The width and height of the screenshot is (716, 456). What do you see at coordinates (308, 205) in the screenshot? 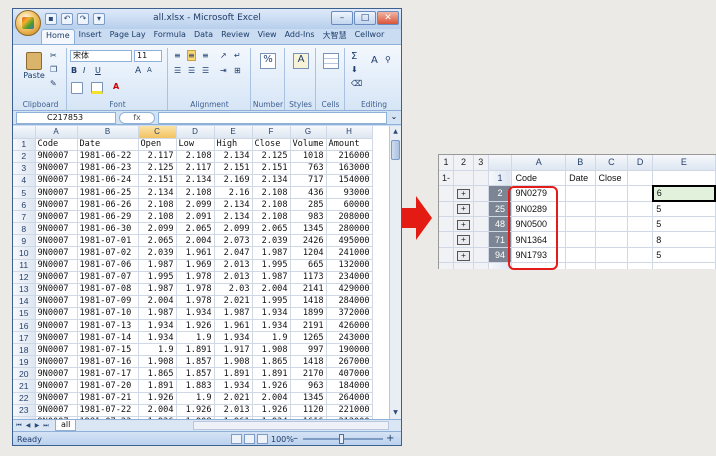
I see `cell: 285` at bounding box center [308, 205].